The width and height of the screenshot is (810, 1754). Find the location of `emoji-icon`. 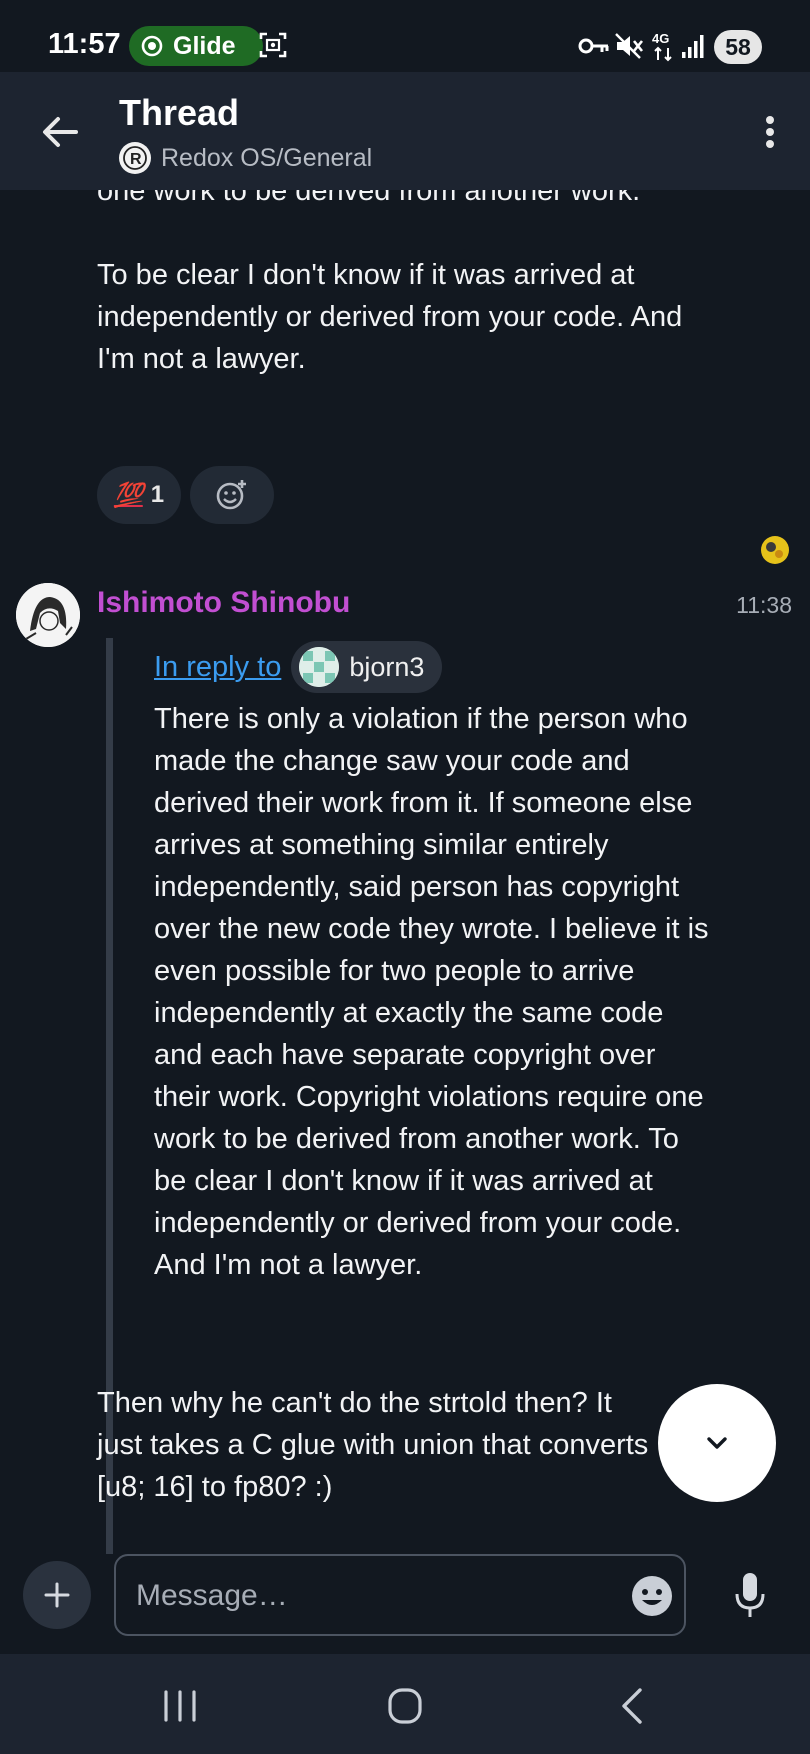

emoji-icon is located at coordinates (652, 1596).